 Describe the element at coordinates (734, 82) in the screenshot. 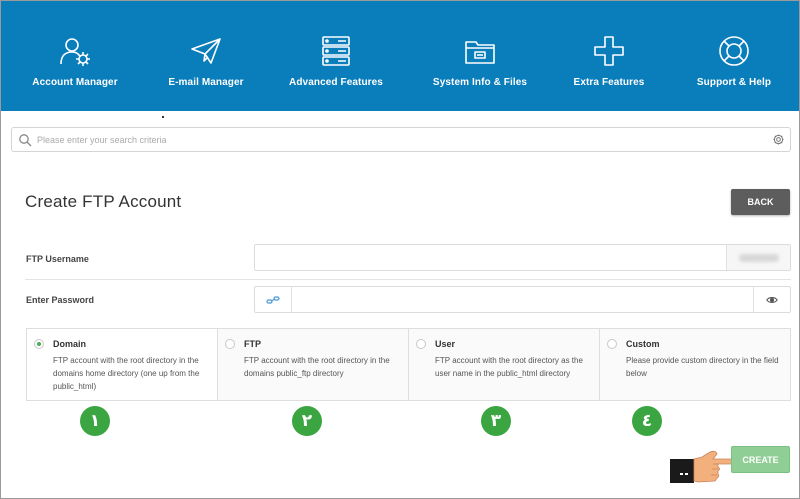

I see `nav-label: Support & Help` at that location.